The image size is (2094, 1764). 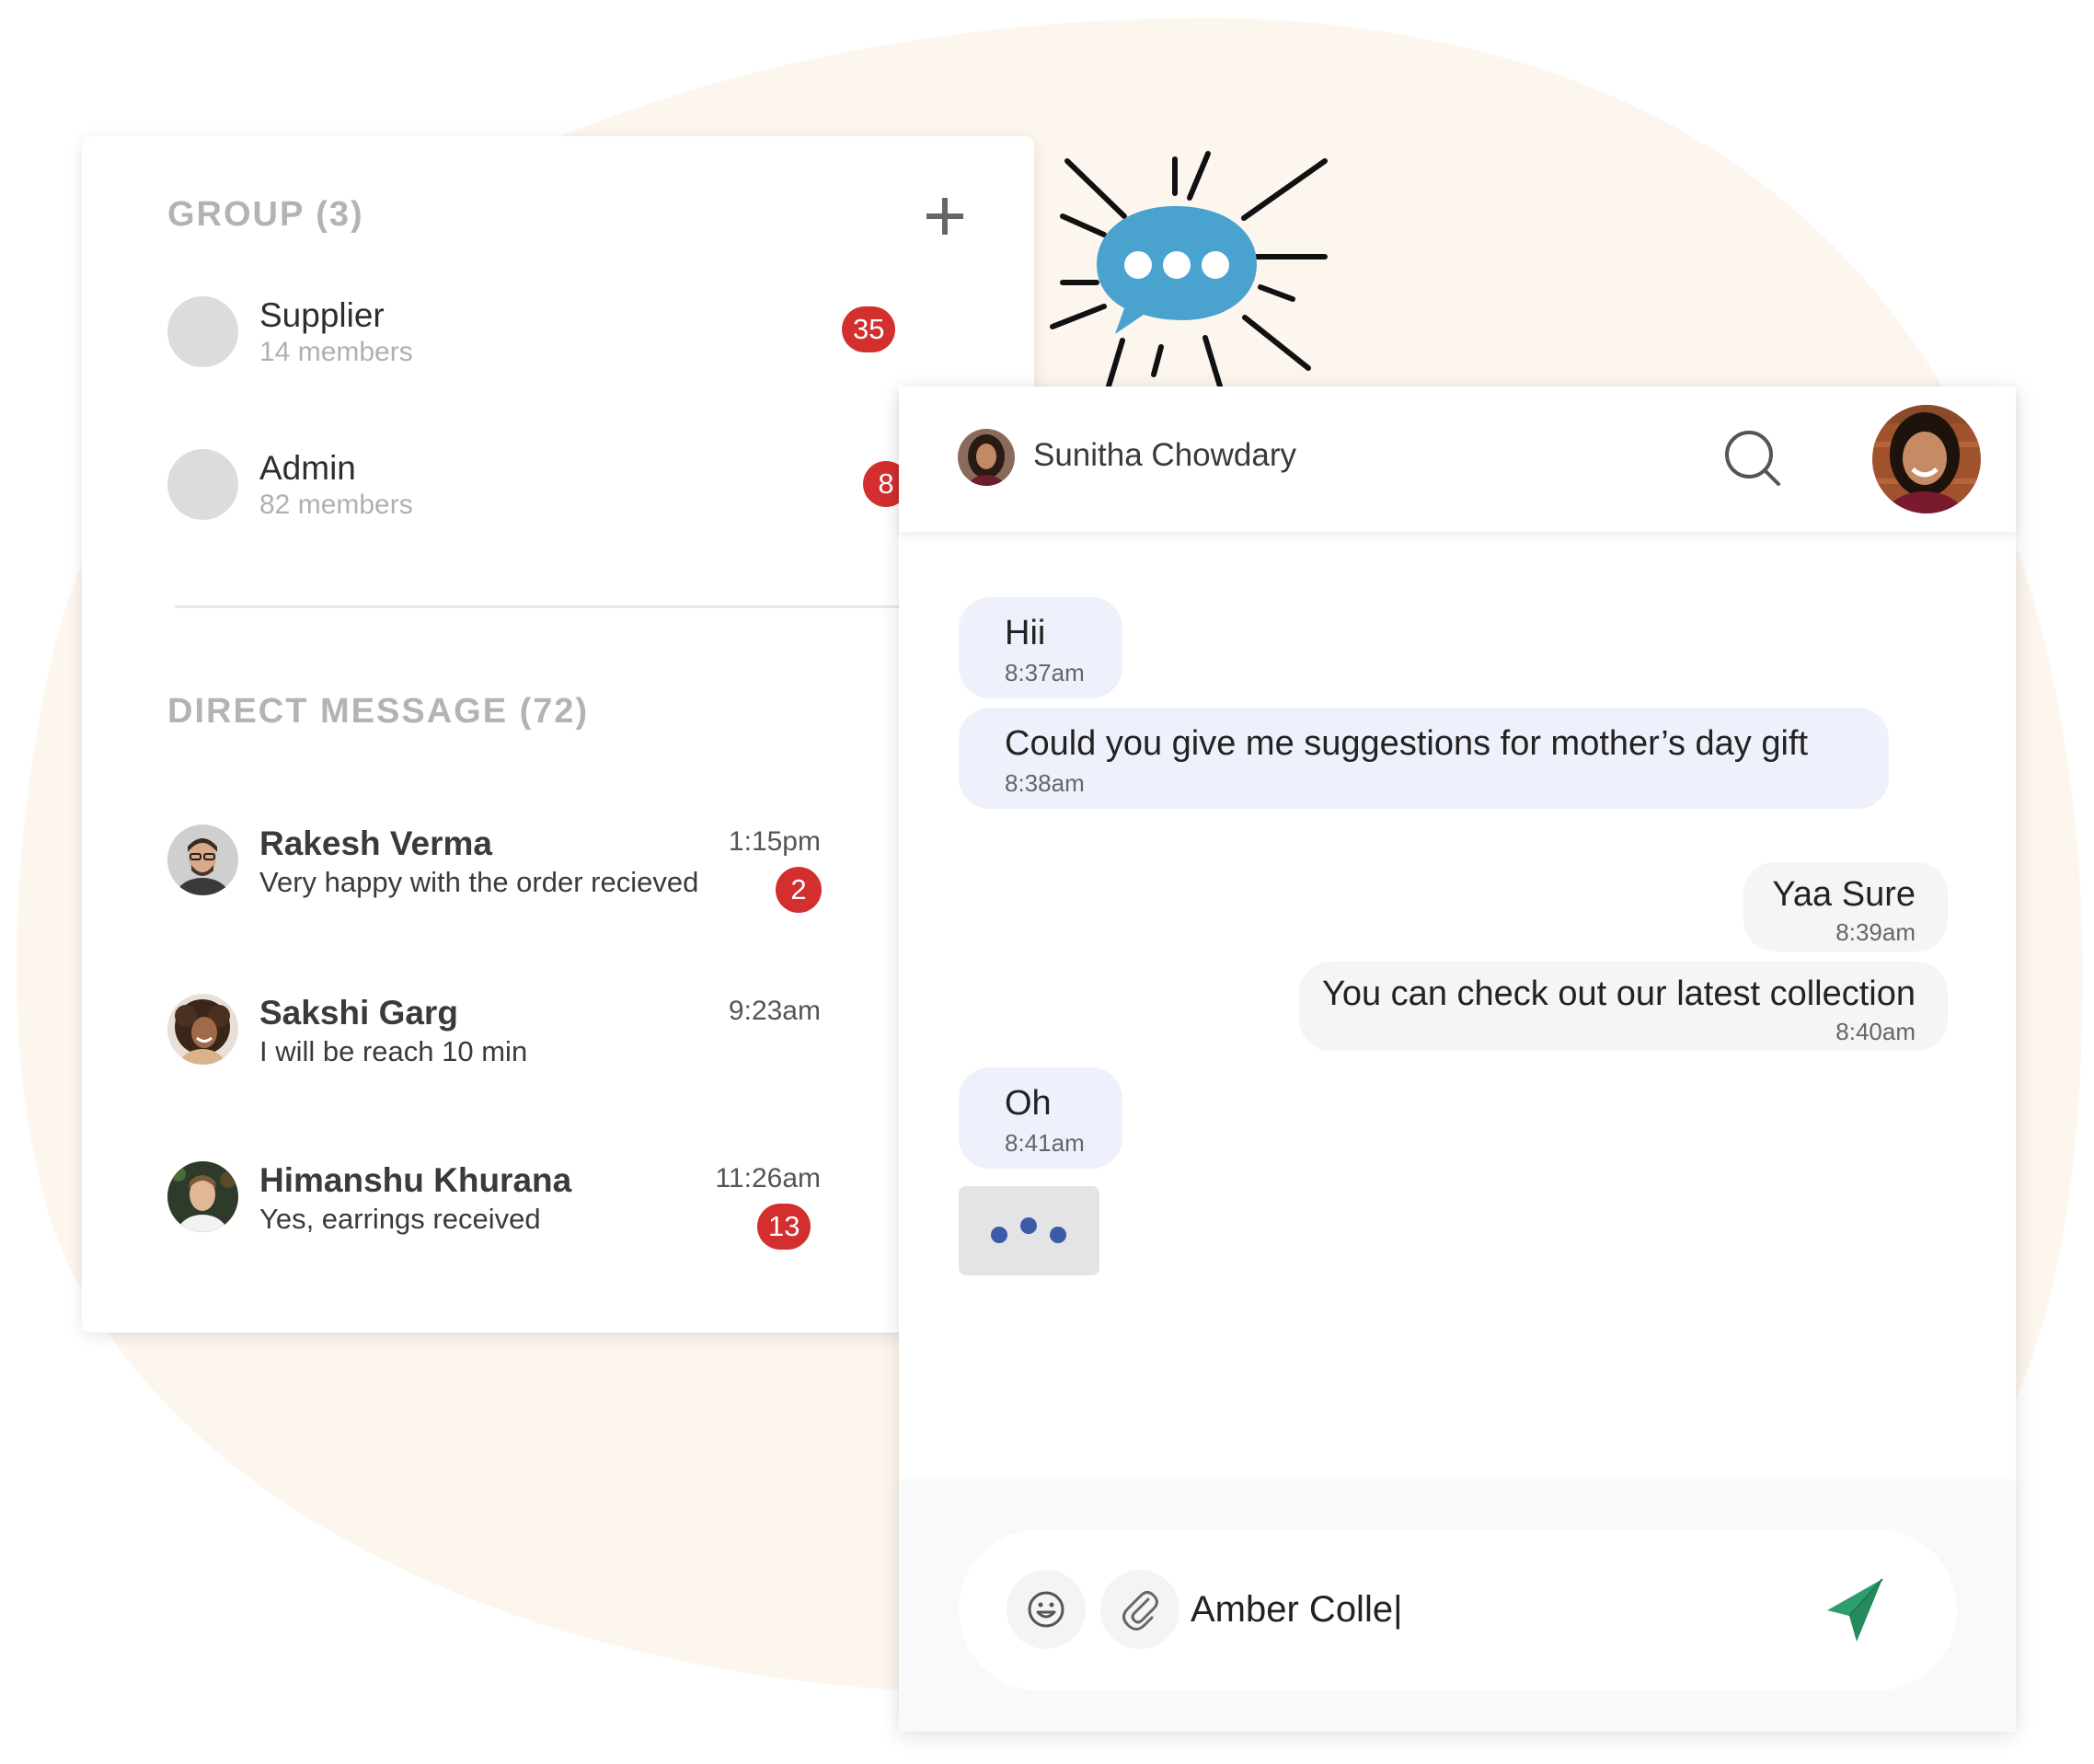 I want to click on search-icon, so click(x=1752, y=458).